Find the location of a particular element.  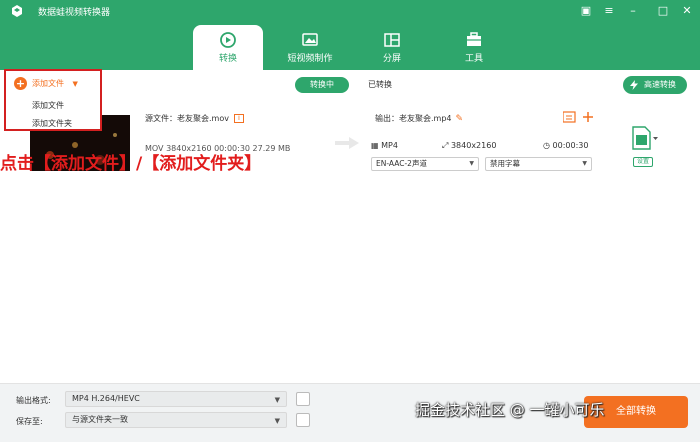

output-file-text: 输出：老友聚会.mp4 is located at coordinates (413, 118).